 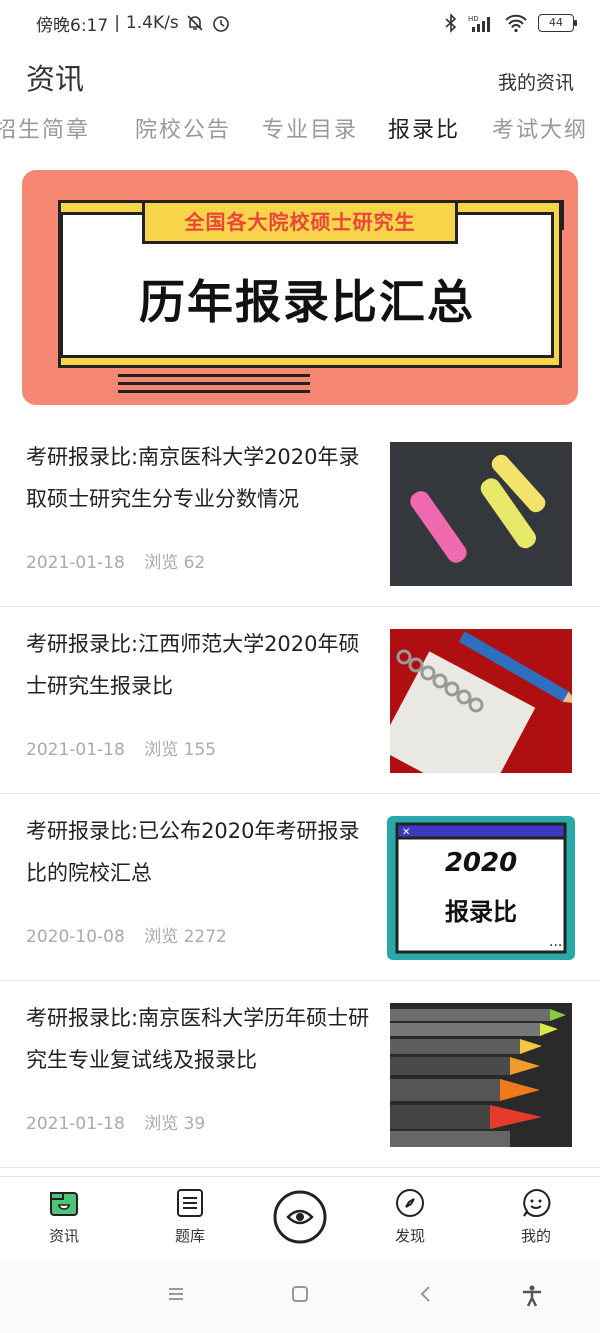 What do you see at coordinates (190, 1203) in the screenshot?
I see `question-bank-icon` at bounding box center [190, 1203].